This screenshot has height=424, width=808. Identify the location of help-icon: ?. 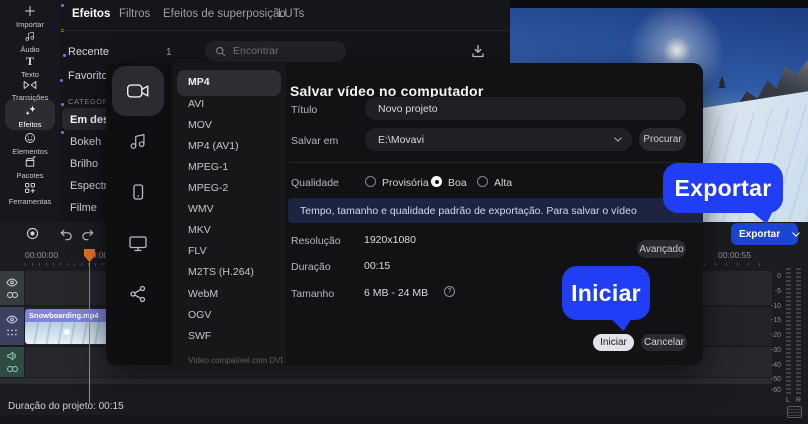
(449, 291).